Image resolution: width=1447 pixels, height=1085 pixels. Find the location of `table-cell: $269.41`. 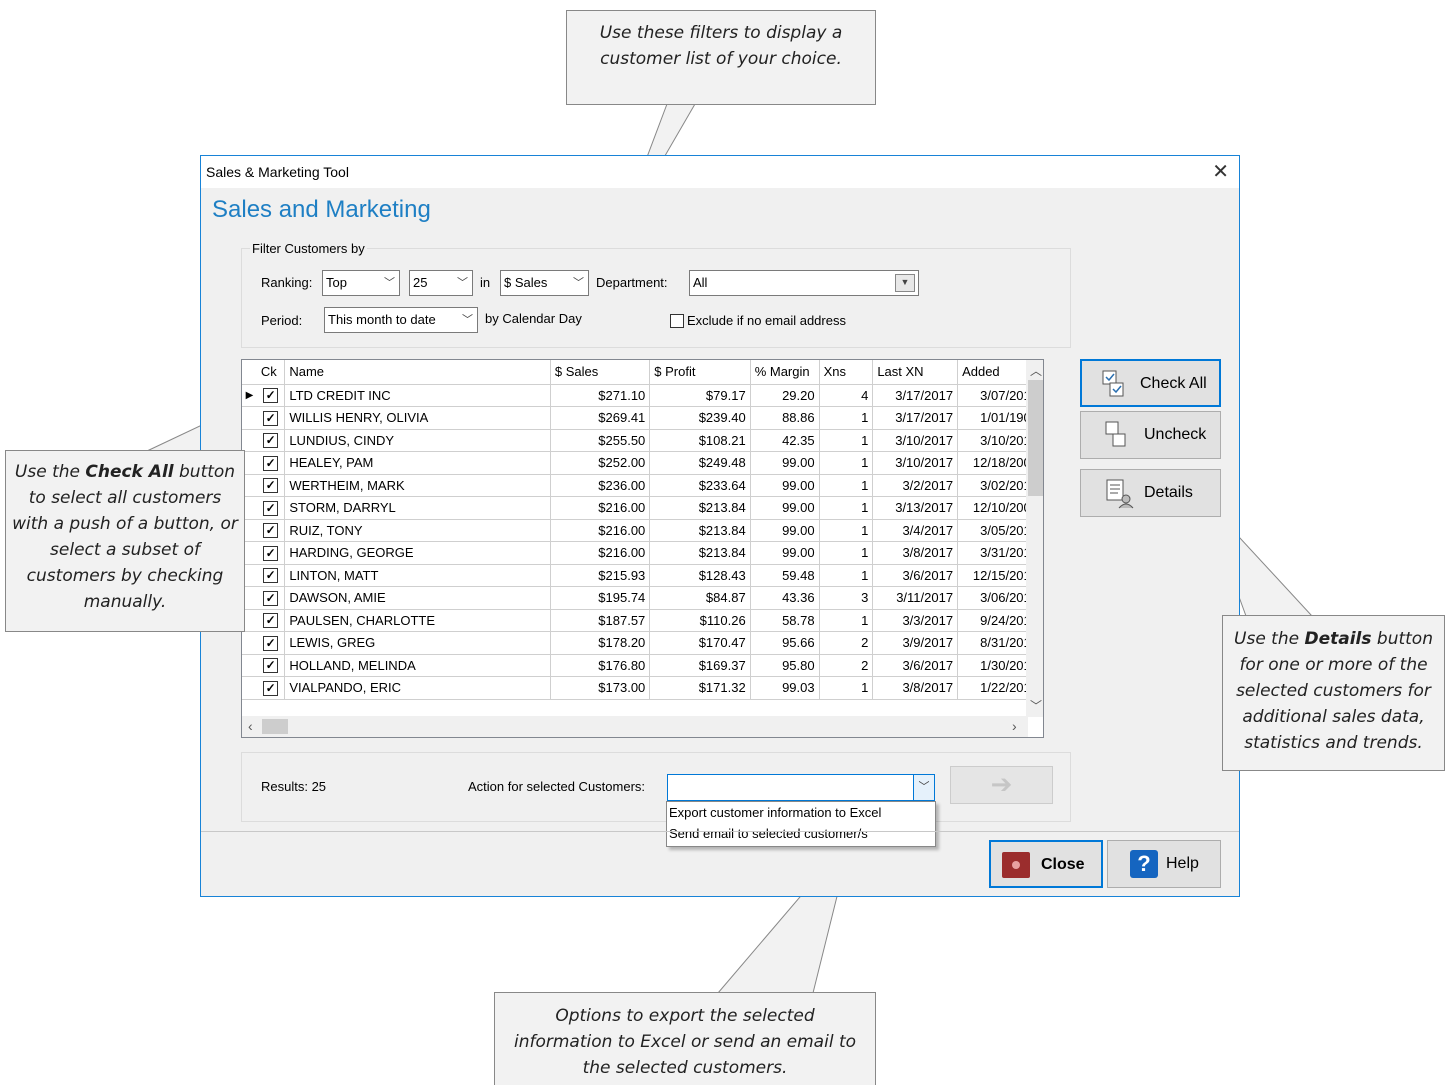

table-cell: $269.41 is located at coordinates (600, 418).